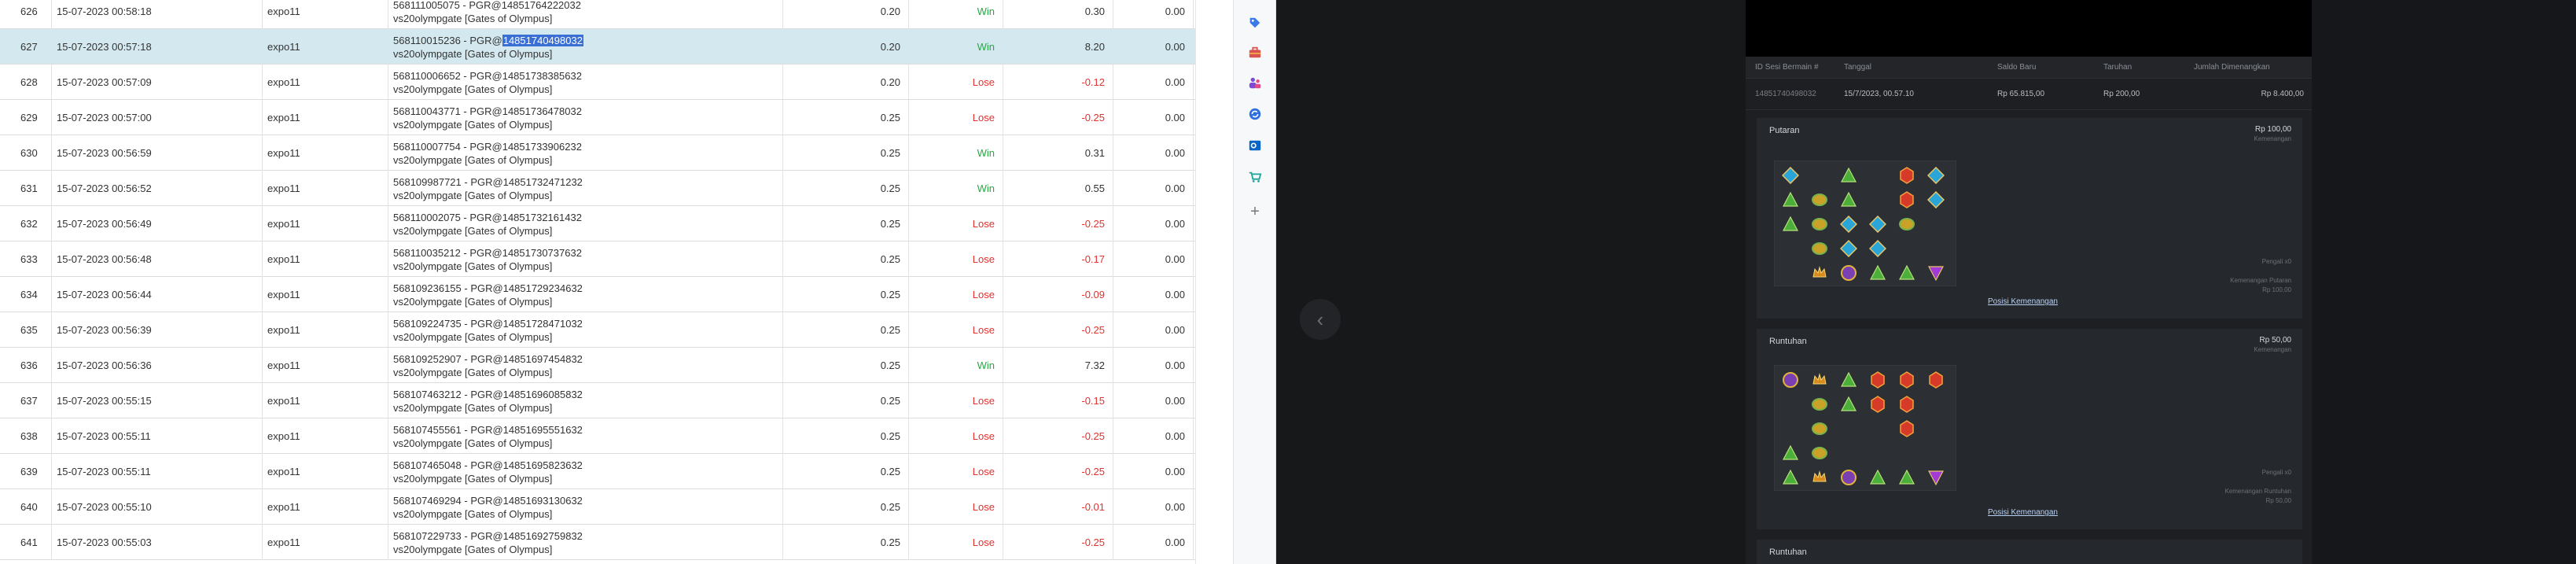  Describe the element at coordinates (488, 217) in the screenshot. I see `row-description-id-text: 568110002075 - PGR@14851732161432` at that location.